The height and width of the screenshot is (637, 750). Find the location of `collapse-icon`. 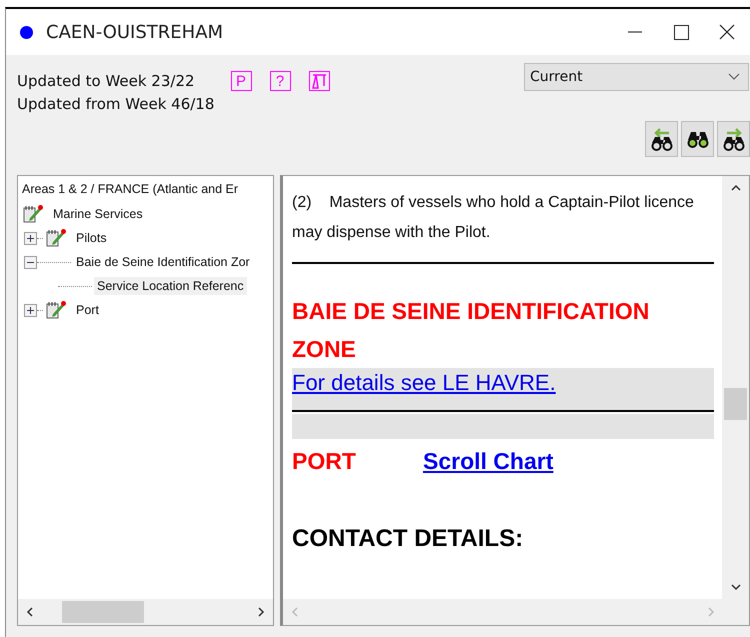

collapse-icon is located at coordinates (30, 262).